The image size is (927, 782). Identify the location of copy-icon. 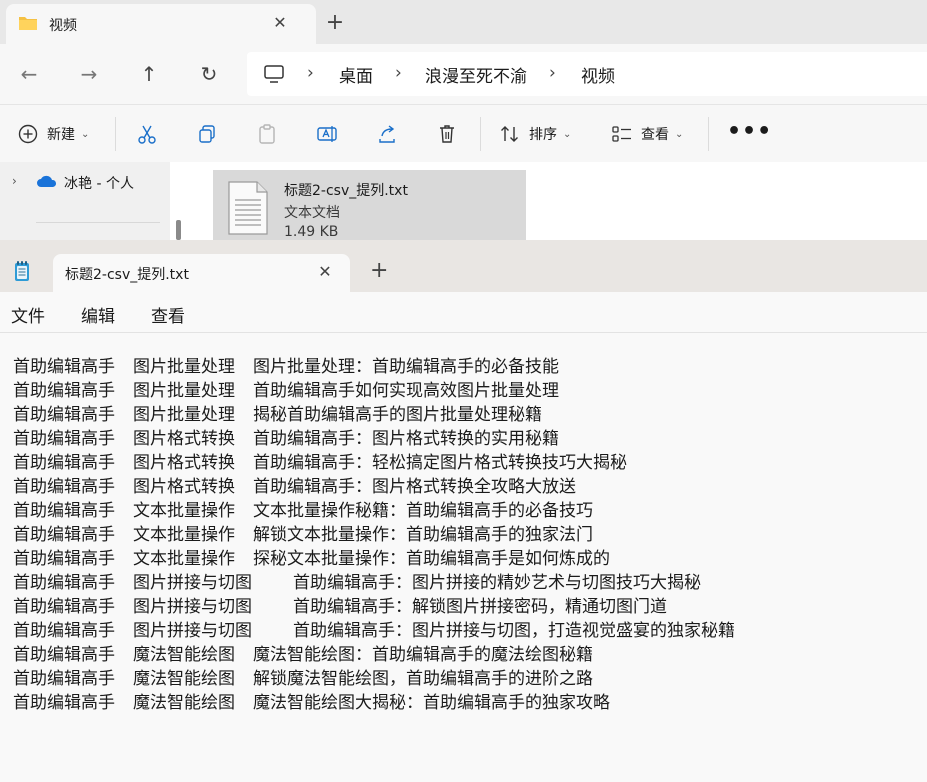
(207, 134).